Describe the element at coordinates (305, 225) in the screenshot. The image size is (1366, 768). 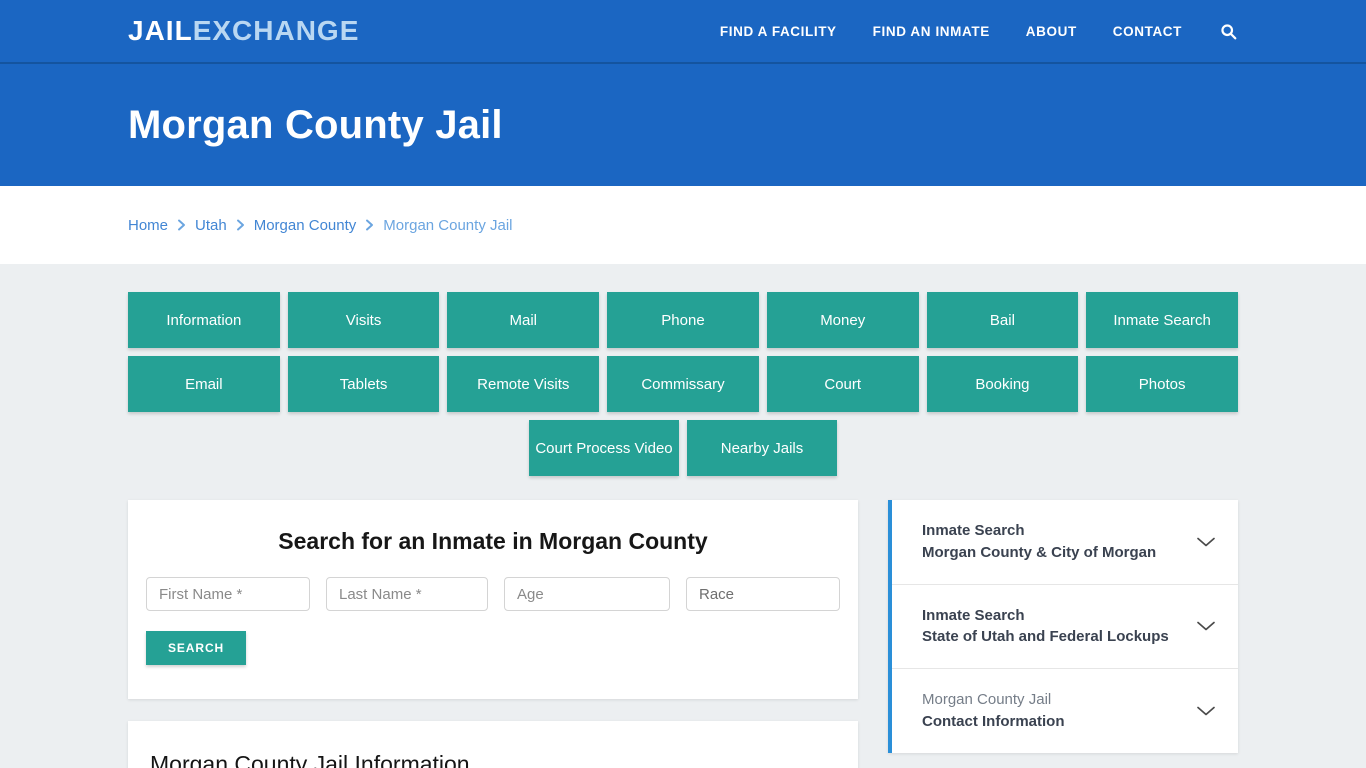
I see `breadcrumb-item-morgan-county: Morgan County` at that location.